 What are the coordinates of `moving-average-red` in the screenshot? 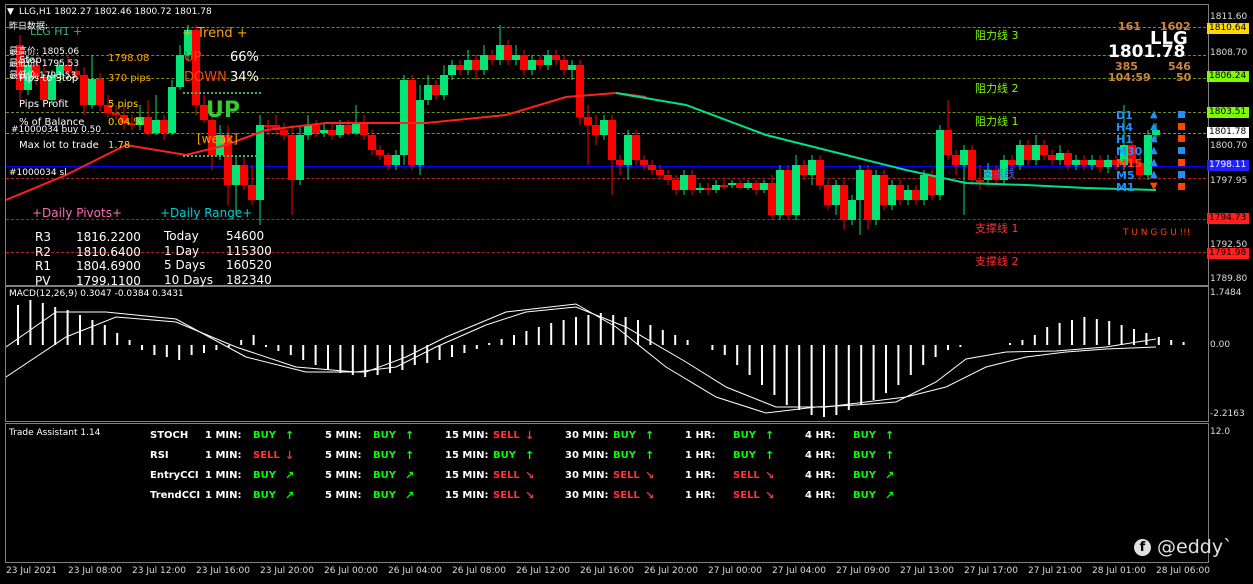 It's located at (326, 146).